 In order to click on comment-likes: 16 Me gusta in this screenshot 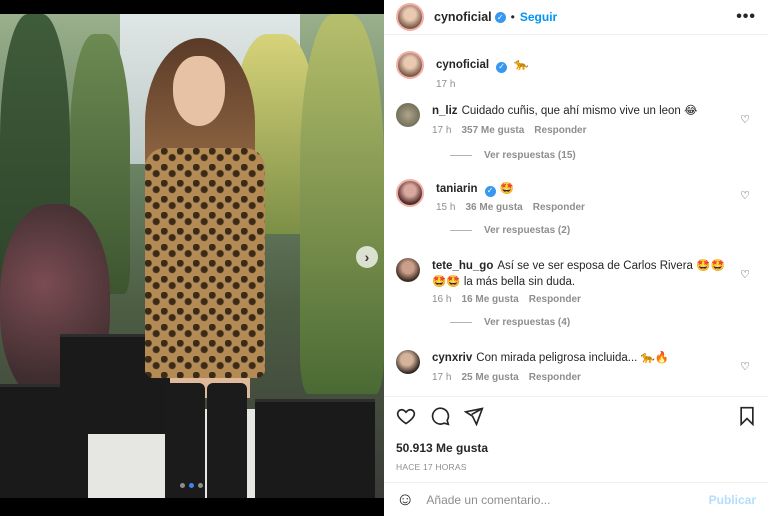, I will do `click(489, 299)`.